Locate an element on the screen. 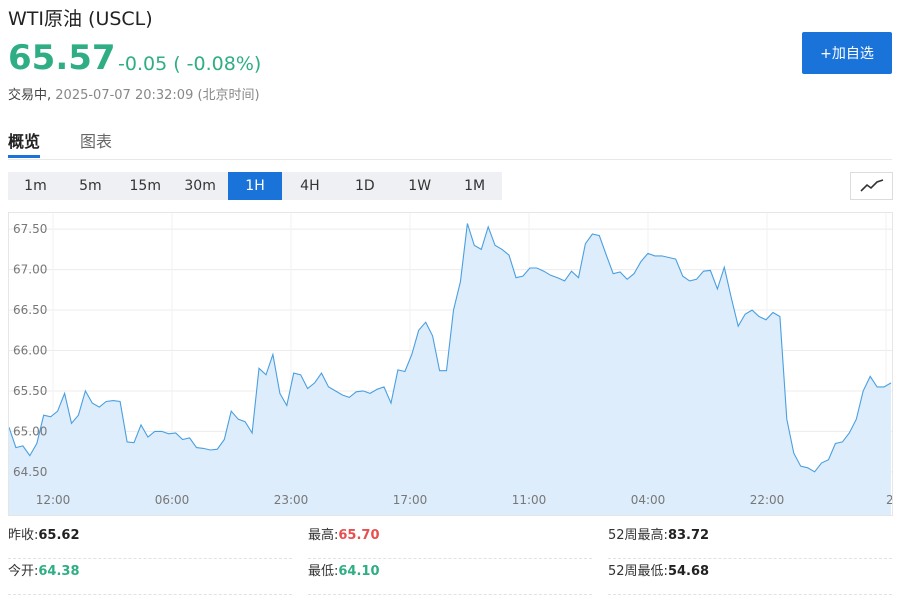 The width and height of the screenshot is (906, 595). stat-value: 83.72 is located at coordinates (688, 535).